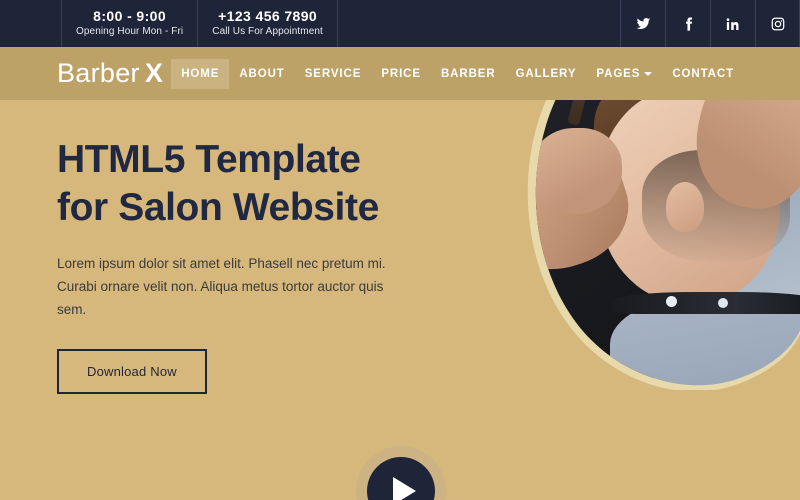 The image size is (800, 500). What do you see at coordinates (401, 473) in the screenshot?
I see `video-play-control` at bounding box center [401, 473].